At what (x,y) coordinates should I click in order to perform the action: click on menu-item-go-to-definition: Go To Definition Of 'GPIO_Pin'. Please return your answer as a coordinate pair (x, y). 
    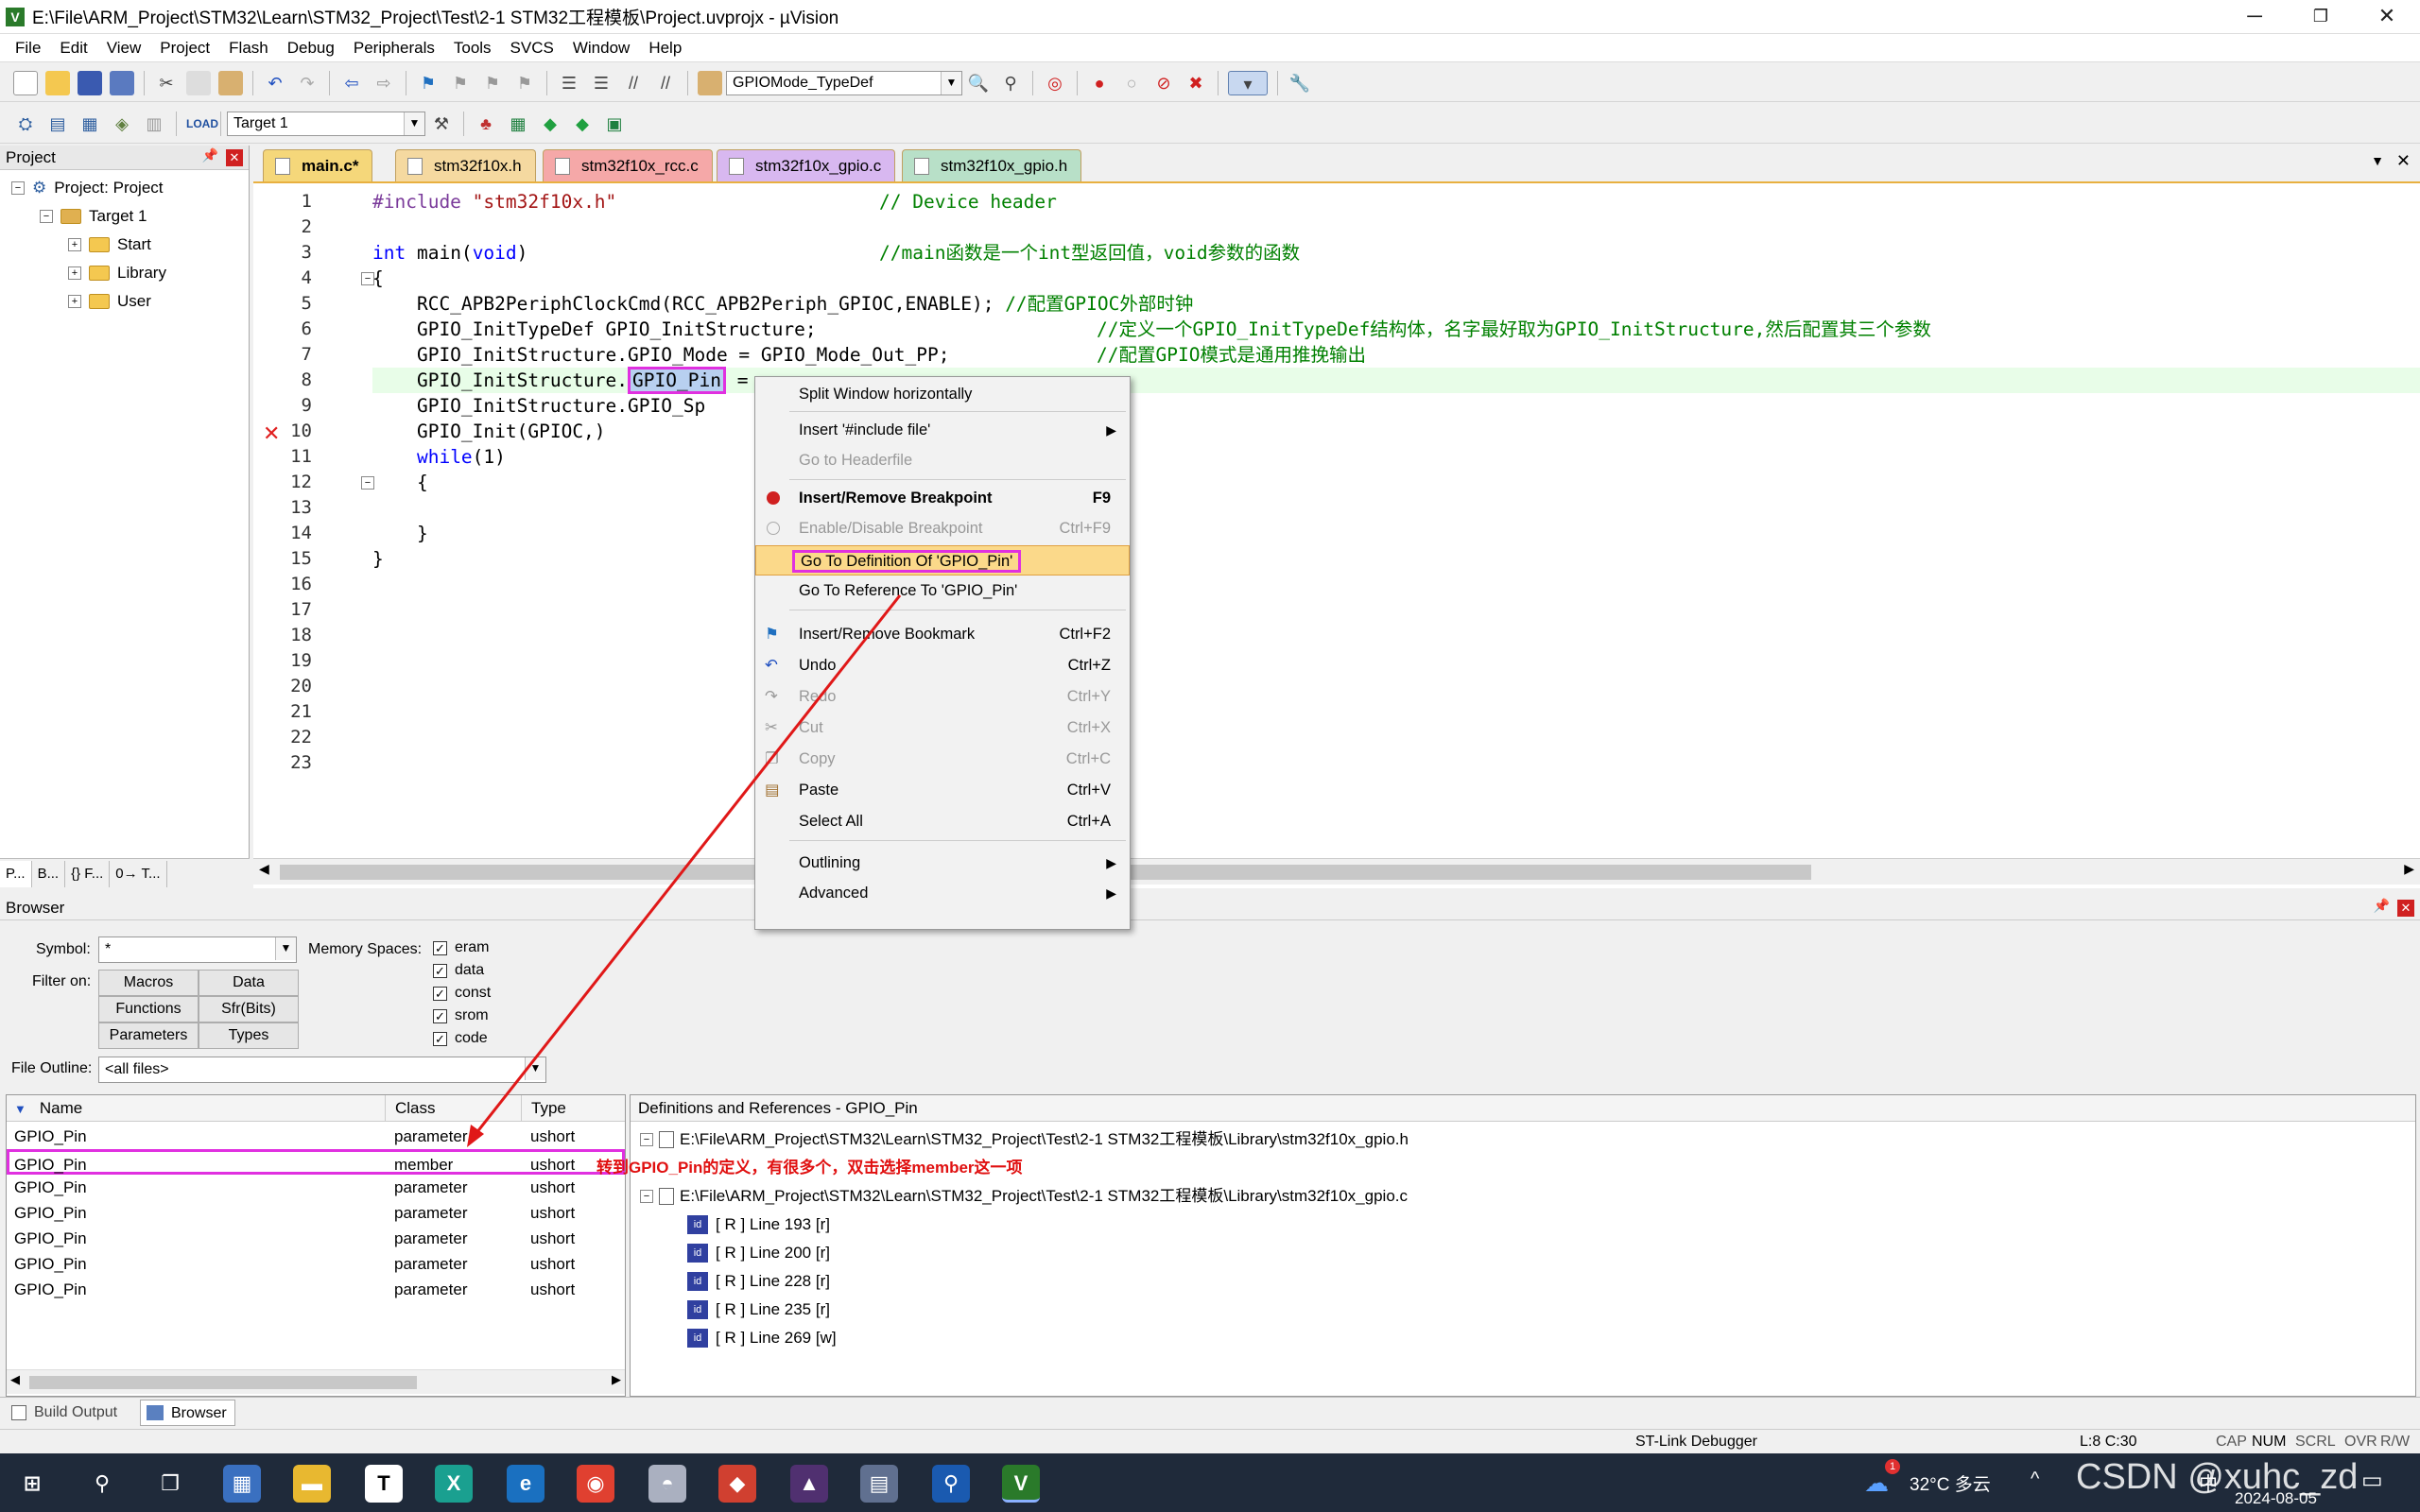
    Looking at the image, I should click on (942, 560).